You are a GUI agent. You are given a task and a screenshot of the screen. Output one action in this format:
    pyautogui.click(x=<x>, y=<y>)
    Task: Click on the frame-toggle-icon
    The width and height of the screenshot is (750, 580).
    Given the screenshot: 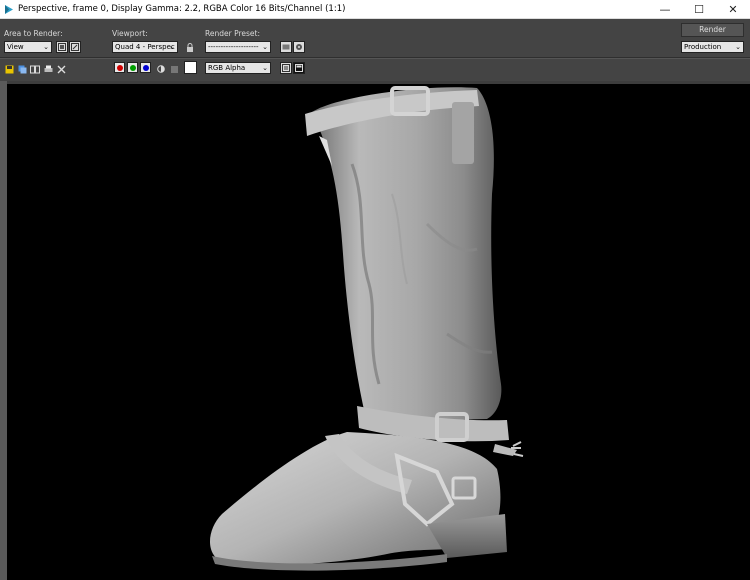 What is the action you would take?
    pyautogui.click(x=299, y=68)
    